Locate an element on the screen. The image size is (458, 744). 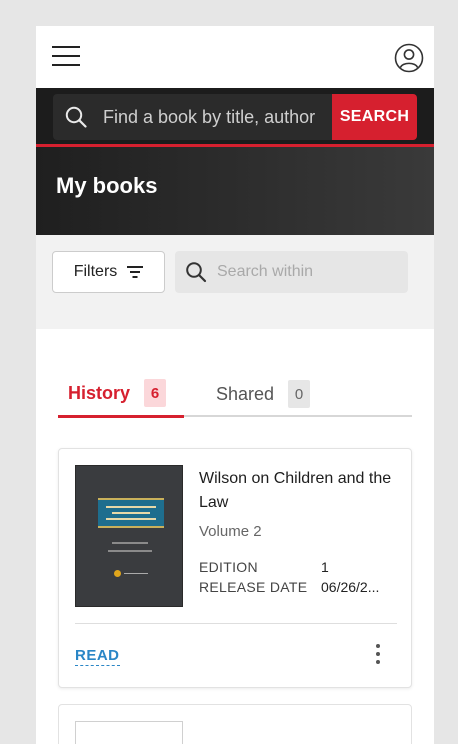
book-card is located at coordinates (235, 724).